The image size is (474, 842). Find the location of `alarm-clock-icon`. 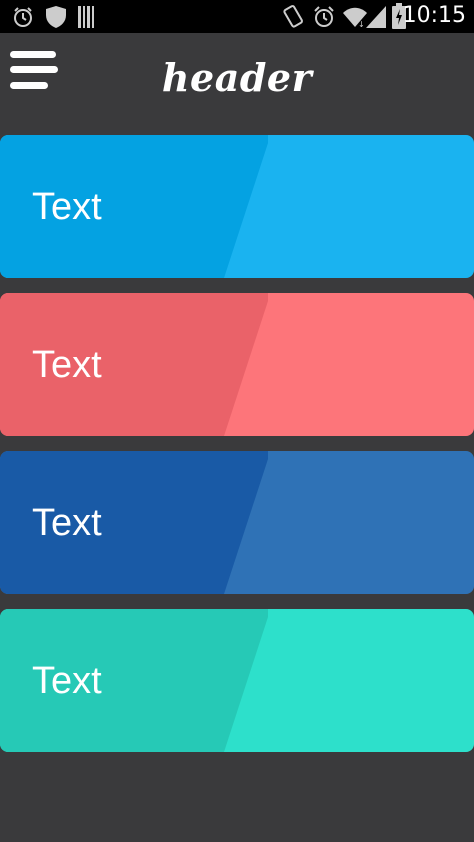

alarm-clock-icon is located at coordinates (324, 16).